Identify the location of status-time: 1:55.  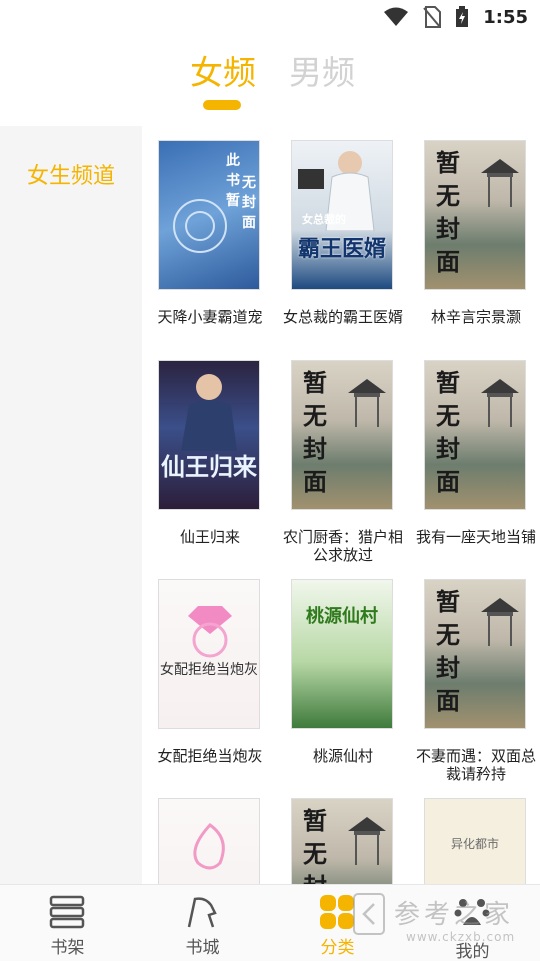
(505, 17).